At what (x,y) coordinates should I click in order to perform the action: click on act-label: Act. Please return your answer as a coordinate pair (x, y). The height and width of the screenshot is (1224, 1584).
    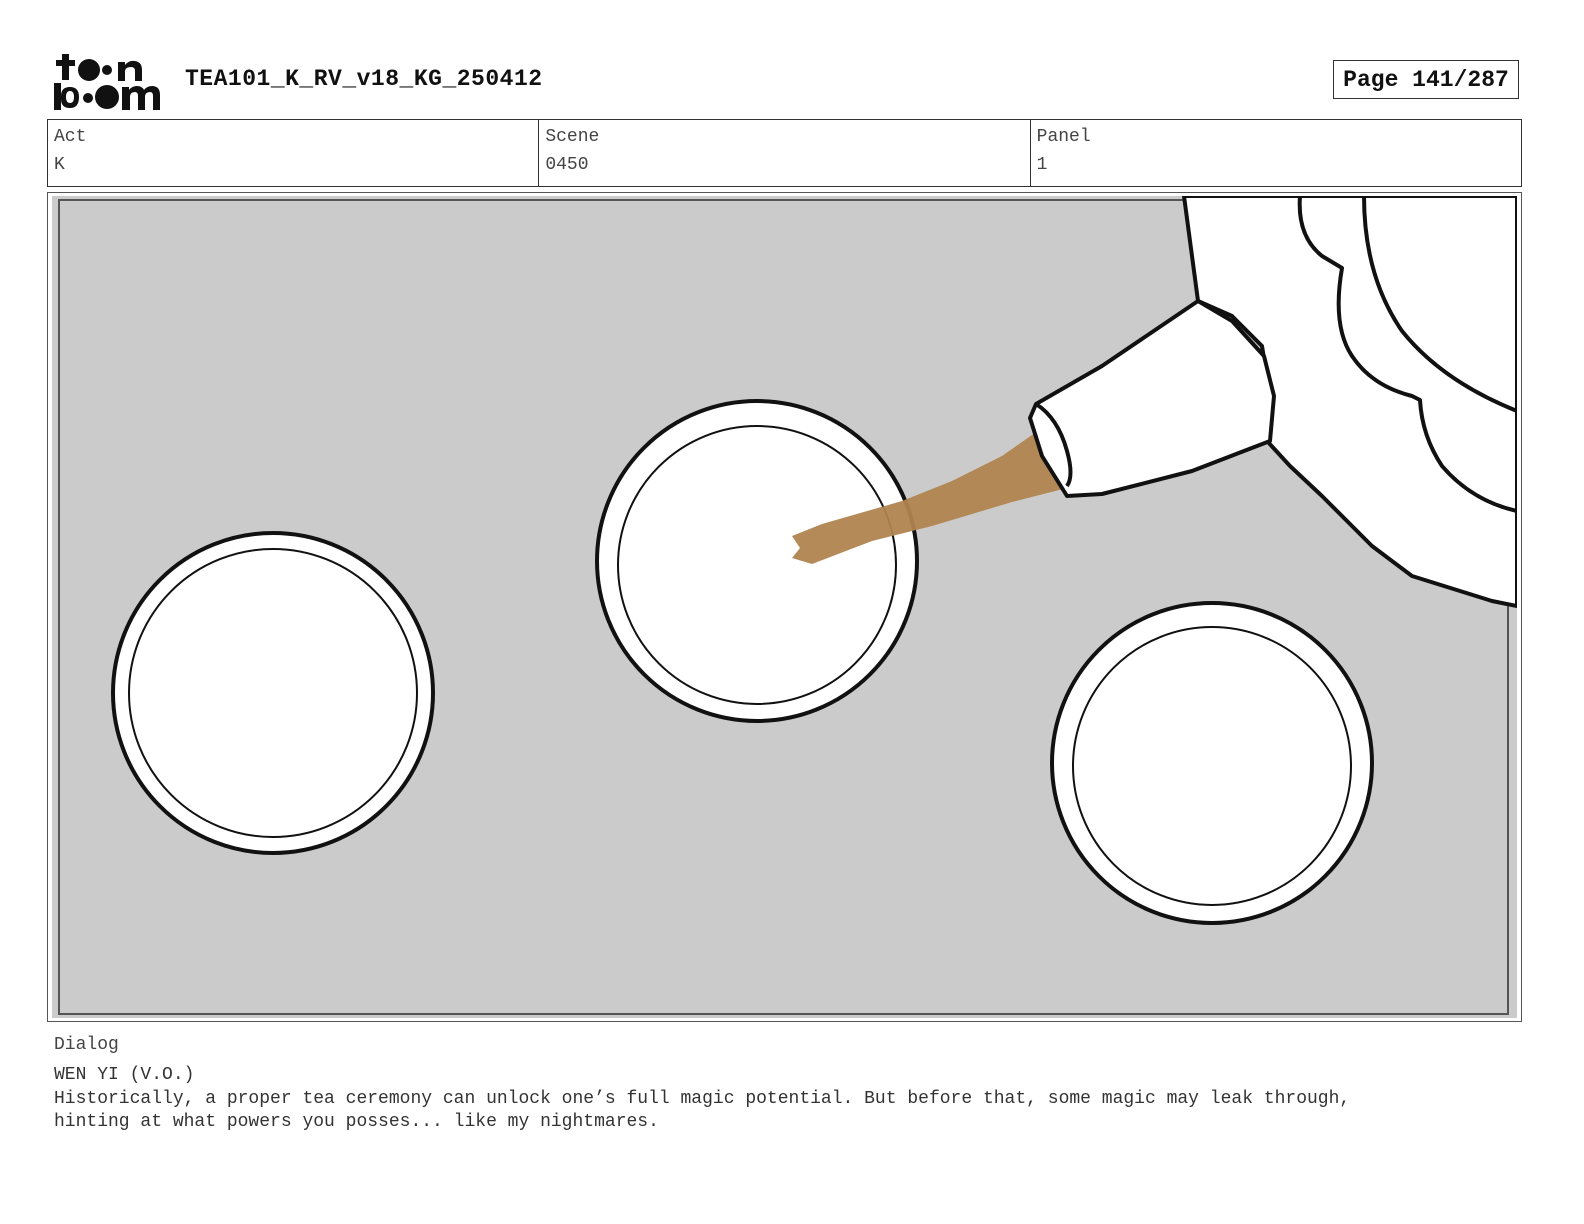
    Looking at the image, I should click on (70, 137).